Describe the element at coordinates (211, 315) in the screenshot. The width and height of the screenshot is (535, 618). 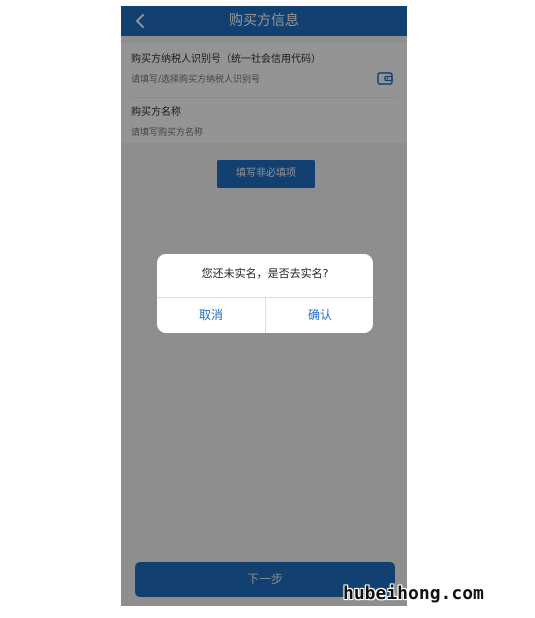
I see `cancel-button: 取消` at that location.